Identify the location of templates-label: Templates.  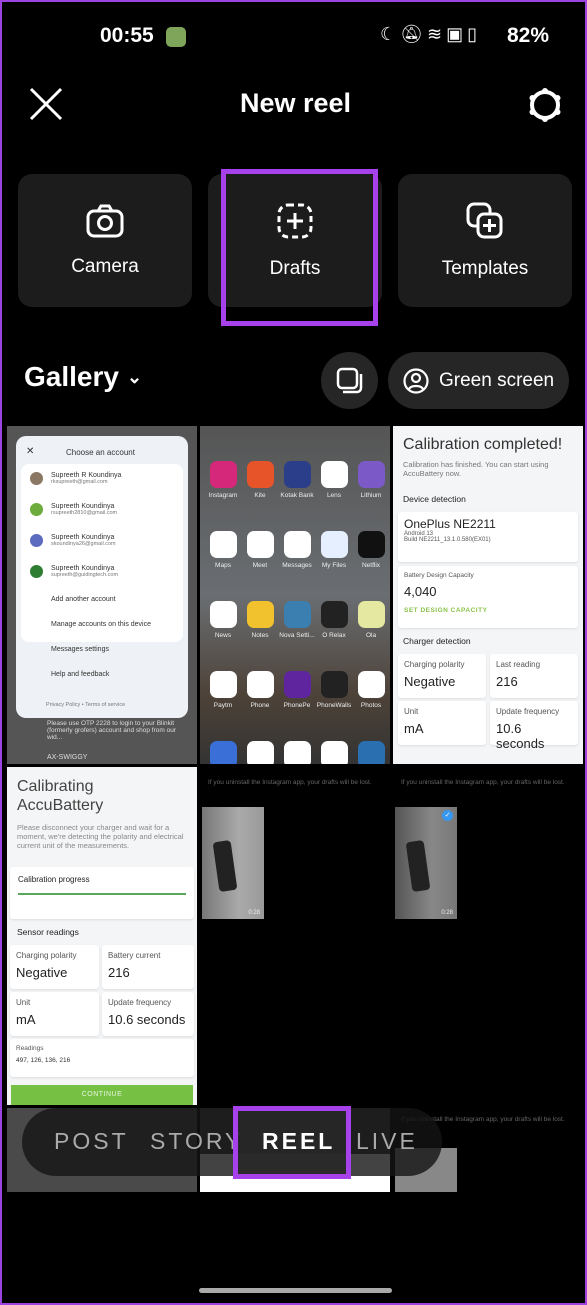
(485, 268).